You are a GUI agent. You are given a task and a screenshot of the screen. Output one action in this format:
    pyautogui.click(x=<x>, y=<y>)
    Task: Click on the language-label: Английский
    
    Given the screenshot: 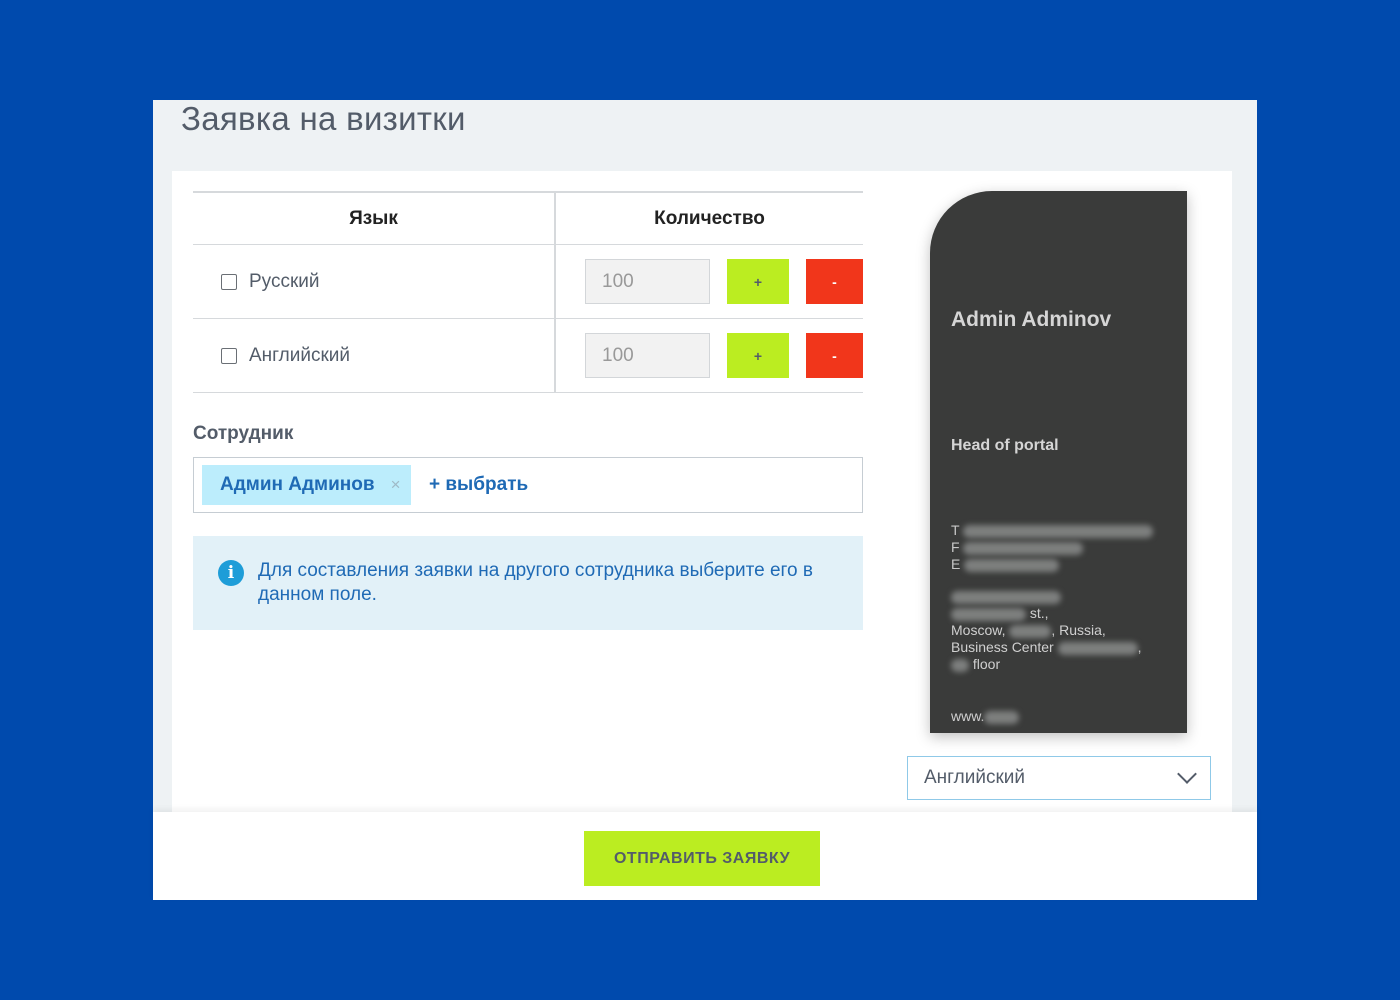 What is the action you would take?
    pyautogui.click(x=300, y=355)
    